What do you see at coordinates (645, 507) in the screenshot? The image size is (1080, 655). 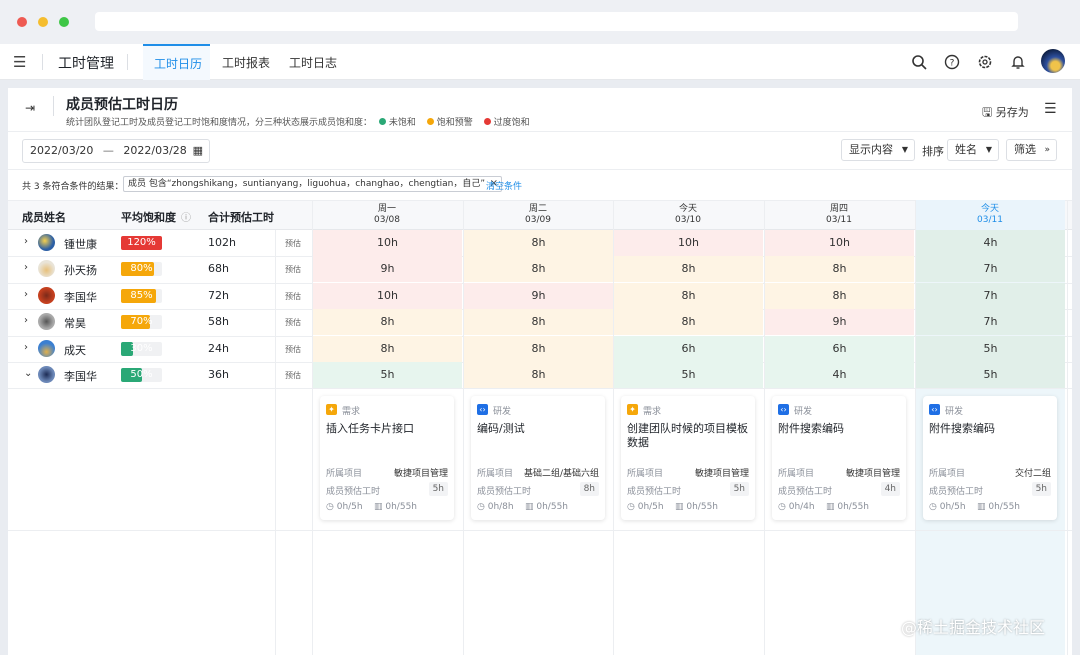 I see `logged-hours: ◷ 0h/5h` at bounding box center [645, 507].